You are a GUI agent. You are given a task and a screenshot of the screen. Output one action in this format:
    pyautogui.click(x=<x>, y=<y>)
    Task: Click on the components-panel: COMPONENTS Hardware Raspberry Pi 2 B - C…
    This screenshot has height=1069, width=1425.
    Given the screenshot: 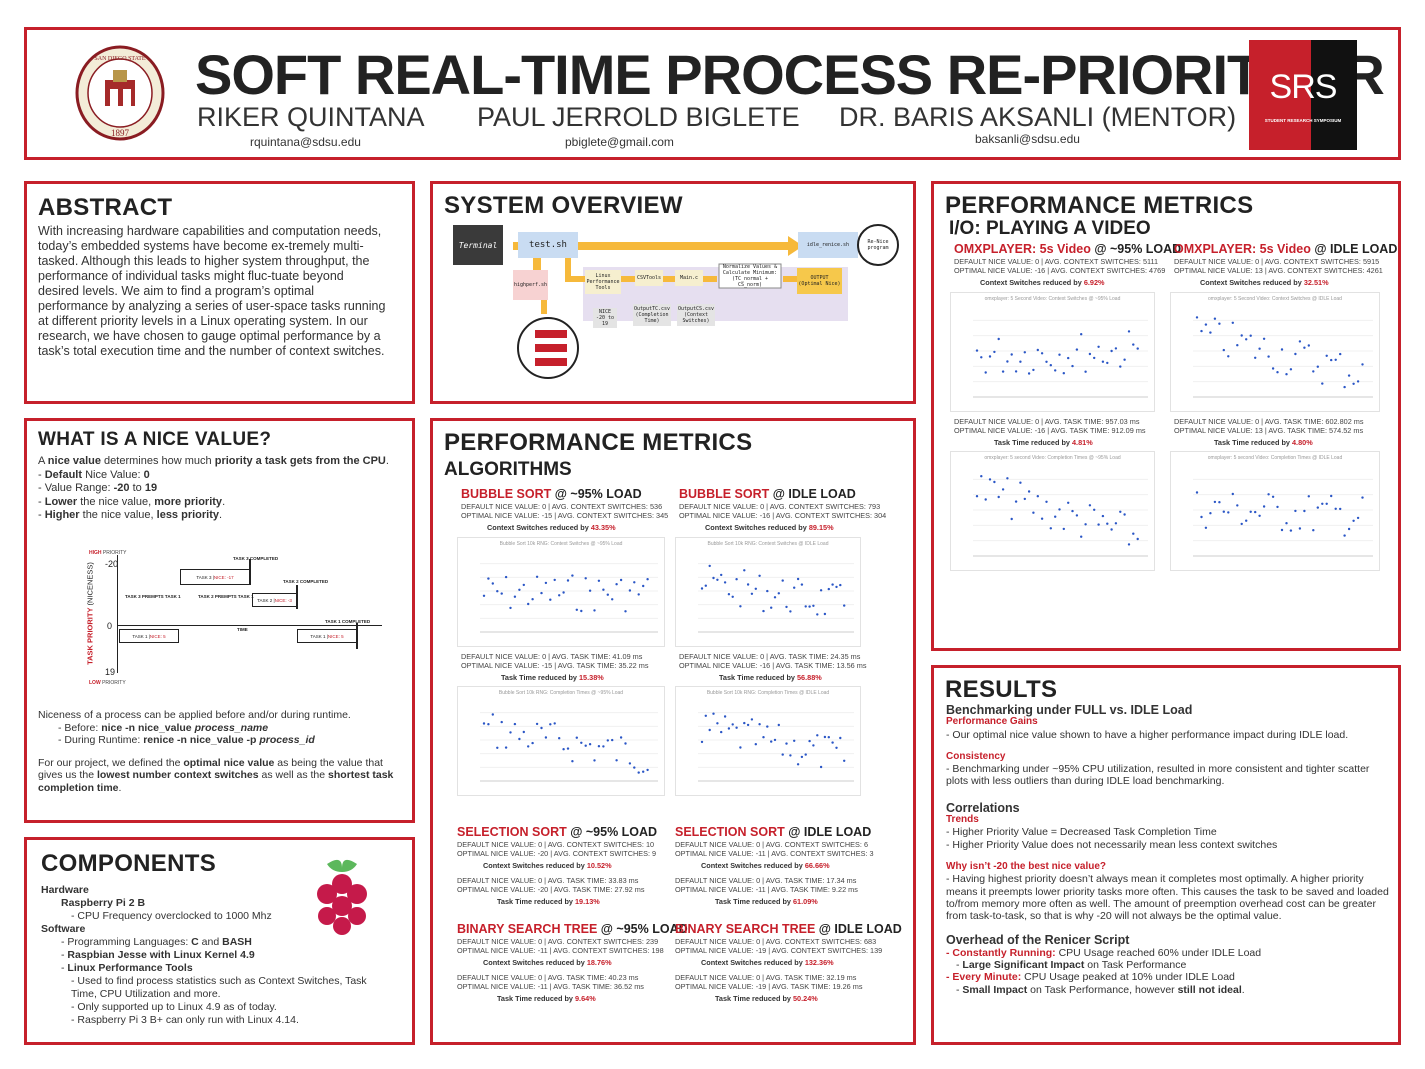 What is the action you would take?
    pyautogui.click(x=219, y=941)
    